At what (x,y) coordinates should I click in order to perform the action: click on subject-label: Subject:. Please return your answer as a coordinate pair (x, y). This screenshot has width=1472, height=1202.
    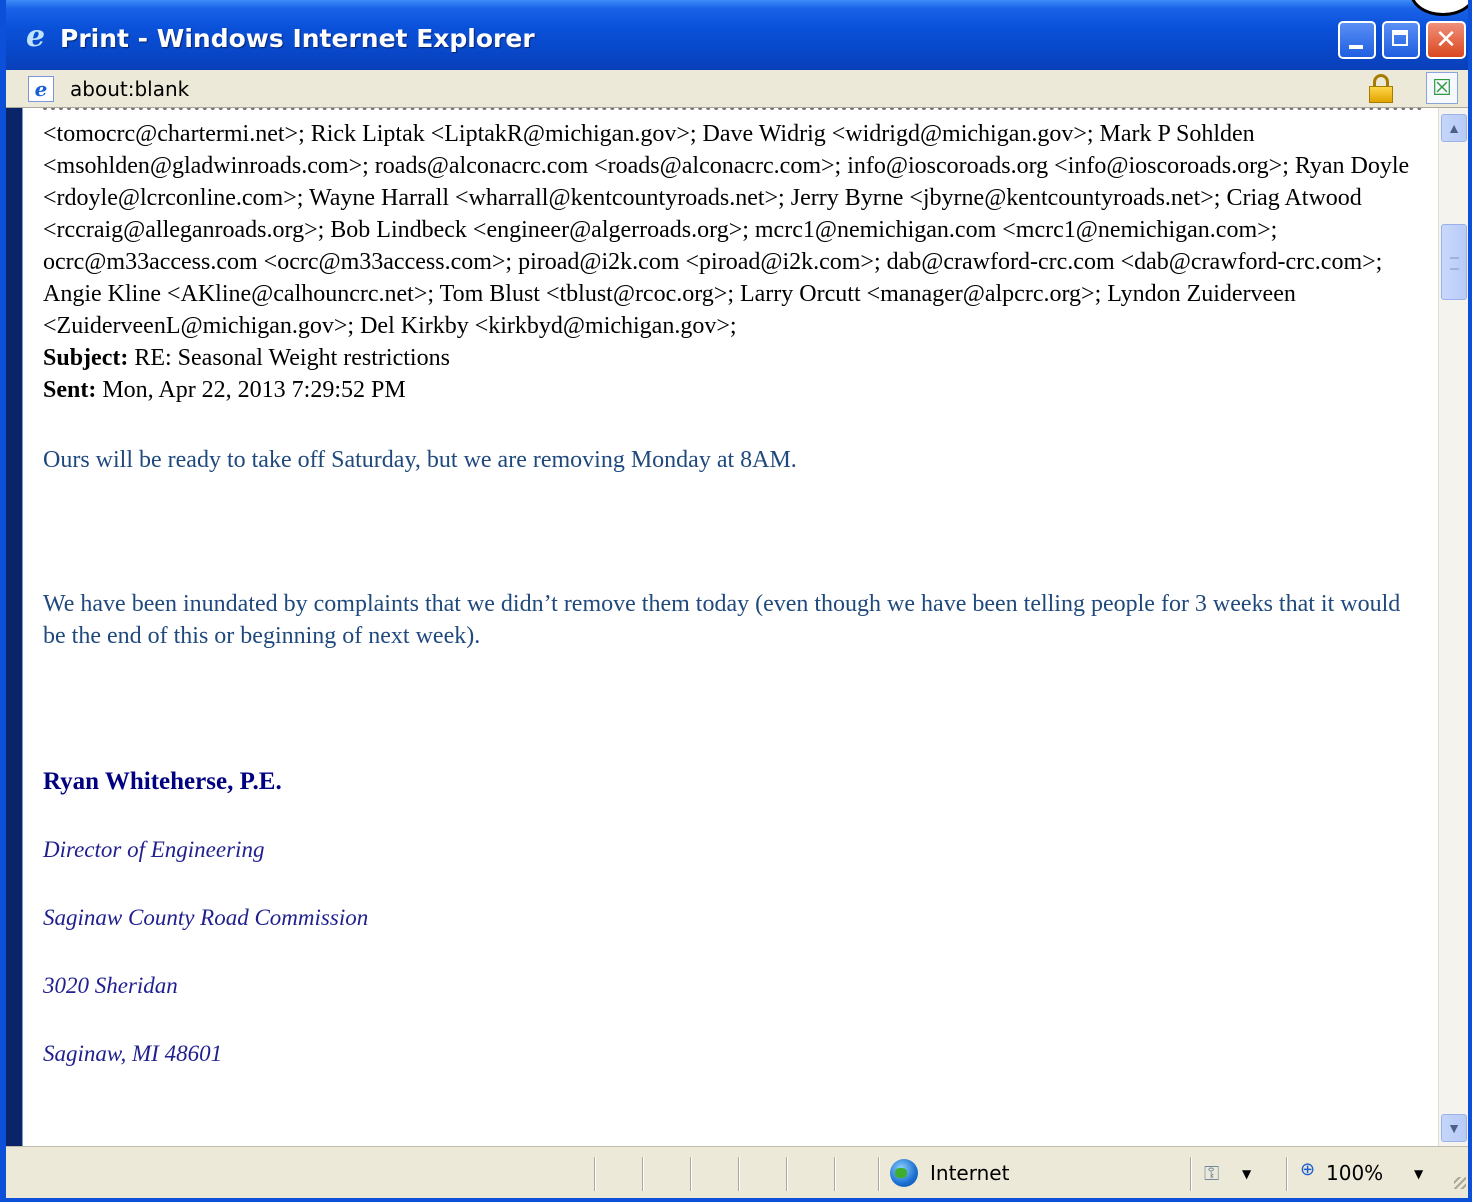
    Looking at the image, I should click on (86, 358).